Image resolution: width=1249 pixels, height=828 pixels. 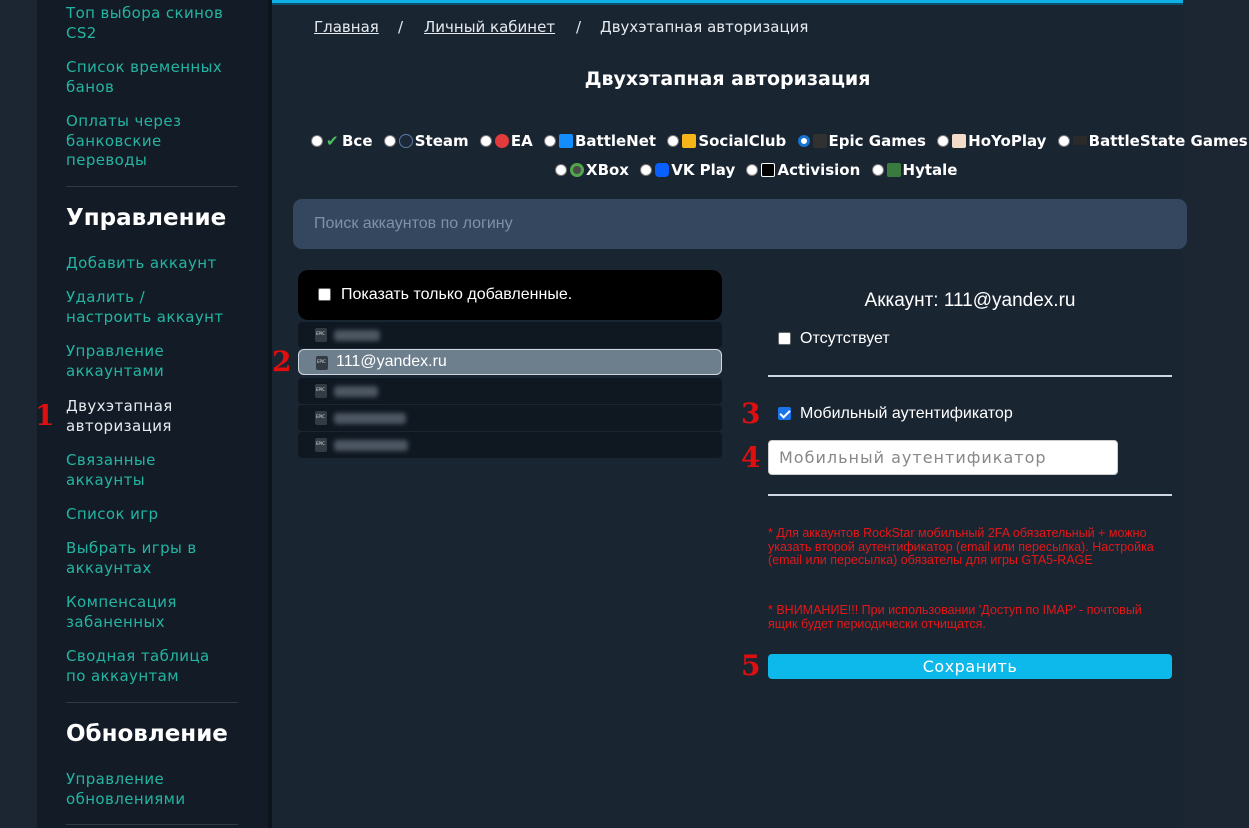 What do you see at coordinates (156, 558) in the screenshot?
I see `sidebar-item-choose-games: Выбрать игры в аккаунтах` at bounding box center [156, 558].